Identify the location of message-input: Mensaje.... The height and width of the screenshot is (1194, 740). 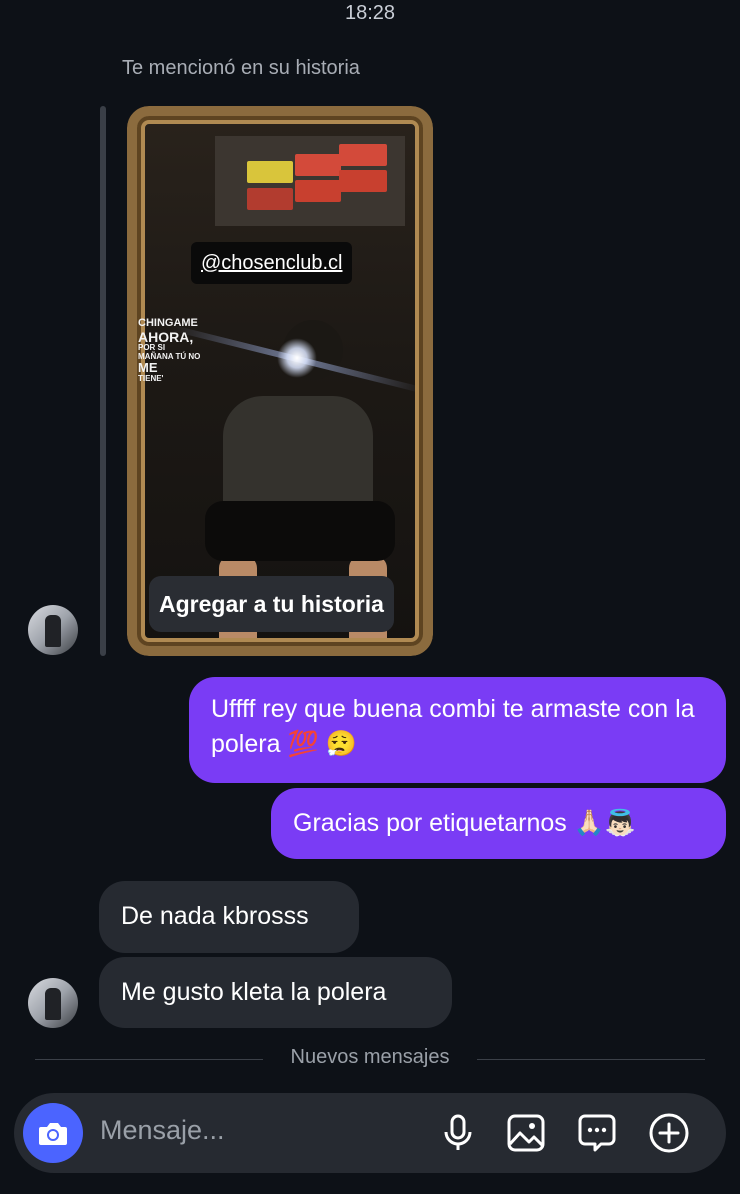
(162, 1130).